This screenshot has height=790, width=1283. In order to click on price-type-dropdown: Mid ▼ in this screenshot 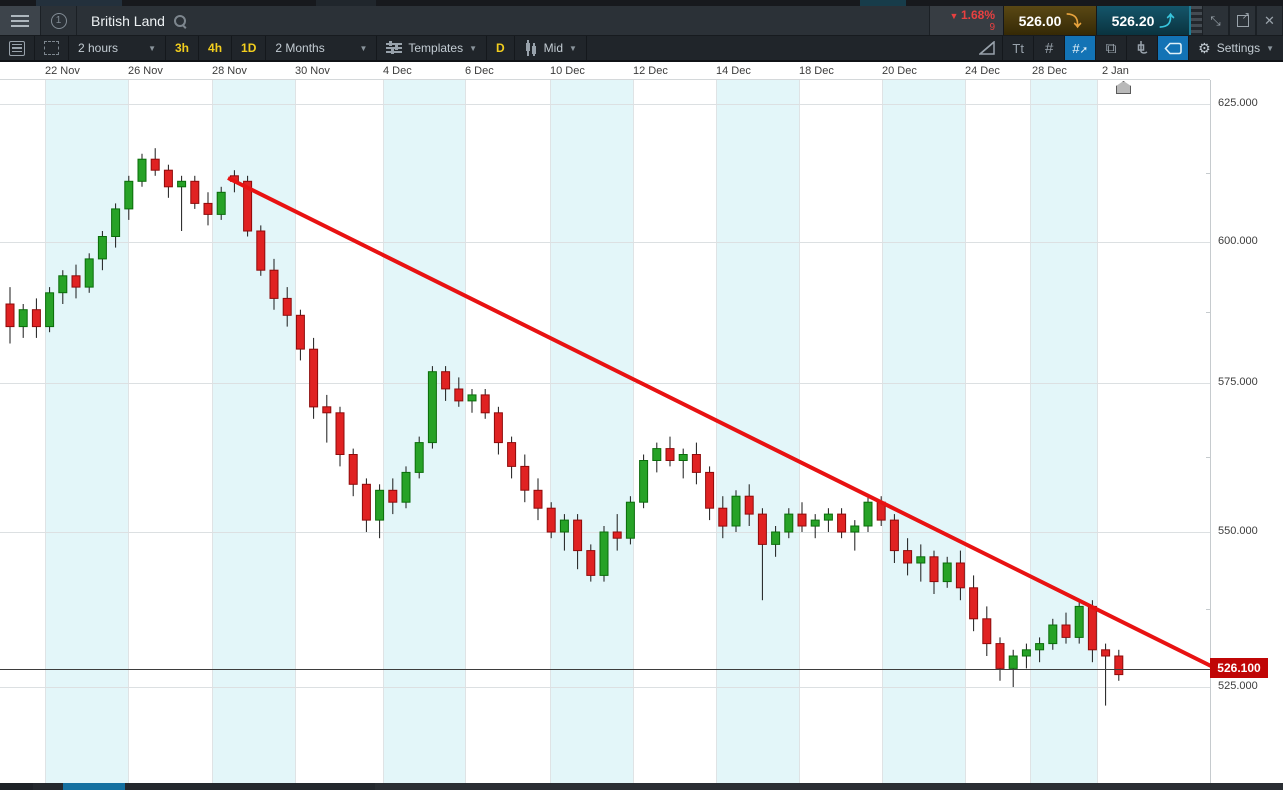, I will do `click(550, 48)`.